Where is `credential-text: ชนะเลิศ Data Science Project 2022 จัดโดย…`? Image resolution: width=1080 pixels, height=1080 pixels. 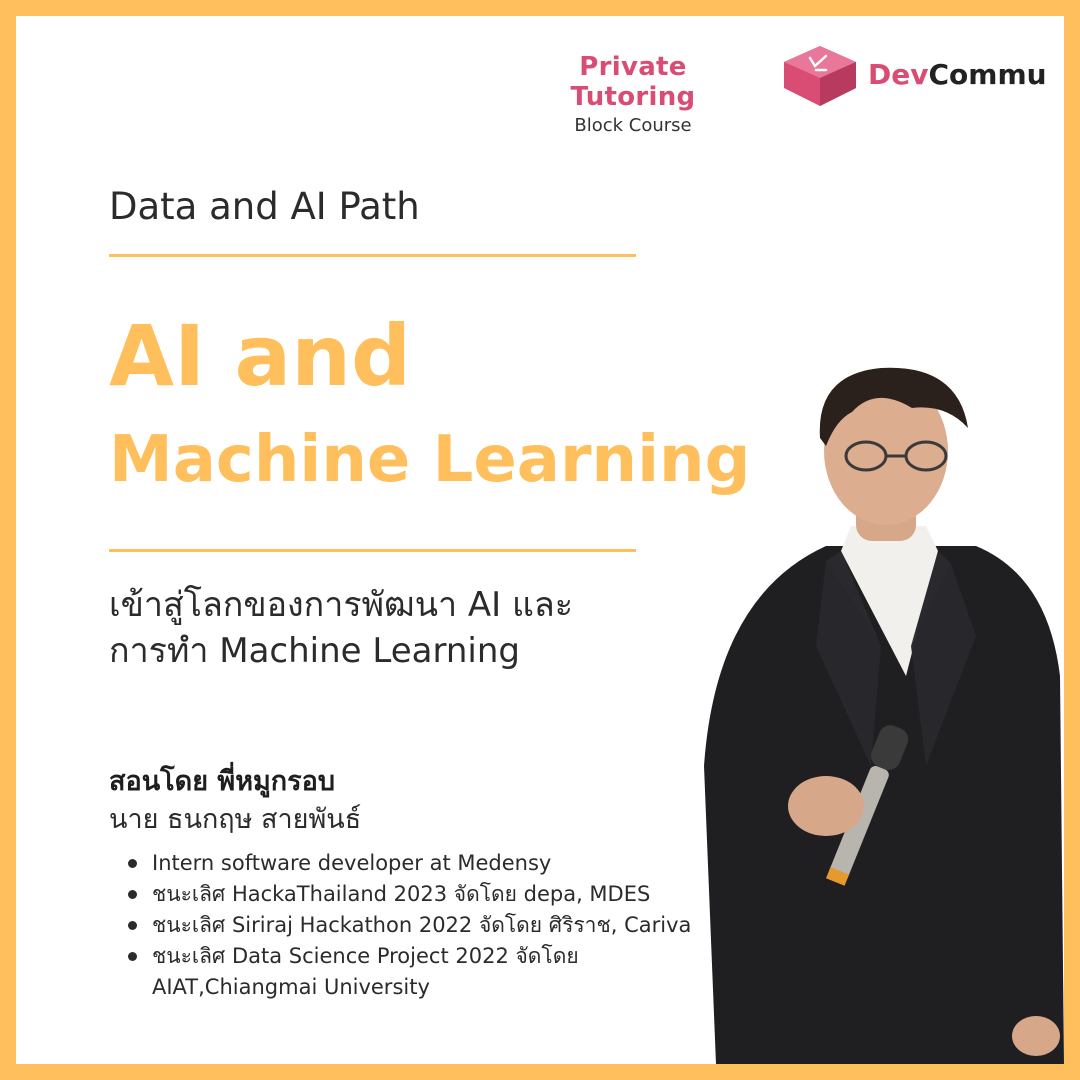
credential-text: ชนะเลิศ Data Science Project 2022 จัดโดย… is located at coordinates (365, 971).